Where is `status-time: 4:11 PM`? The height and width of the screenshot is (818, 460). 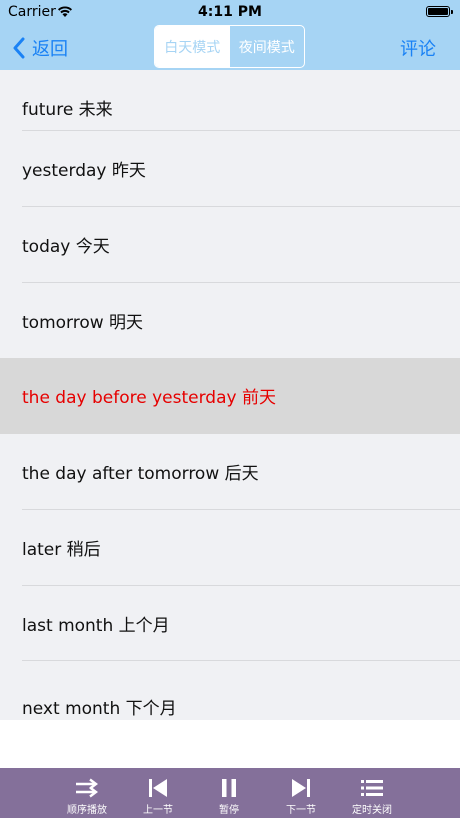 status-time: 4:11 PM is located at coordinates (230, 12).